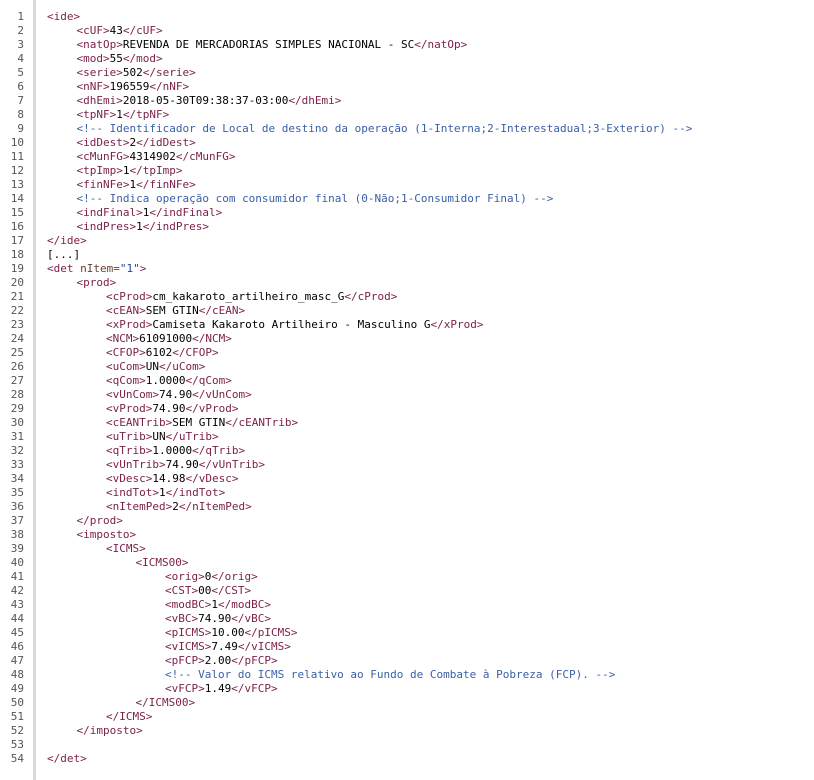 The width and height of the screenshot is (814, 780). I want to click on line-code: <dhEmi>2018-05-30T09:38:37-03:00</dhEmi>, so click(209, 101).